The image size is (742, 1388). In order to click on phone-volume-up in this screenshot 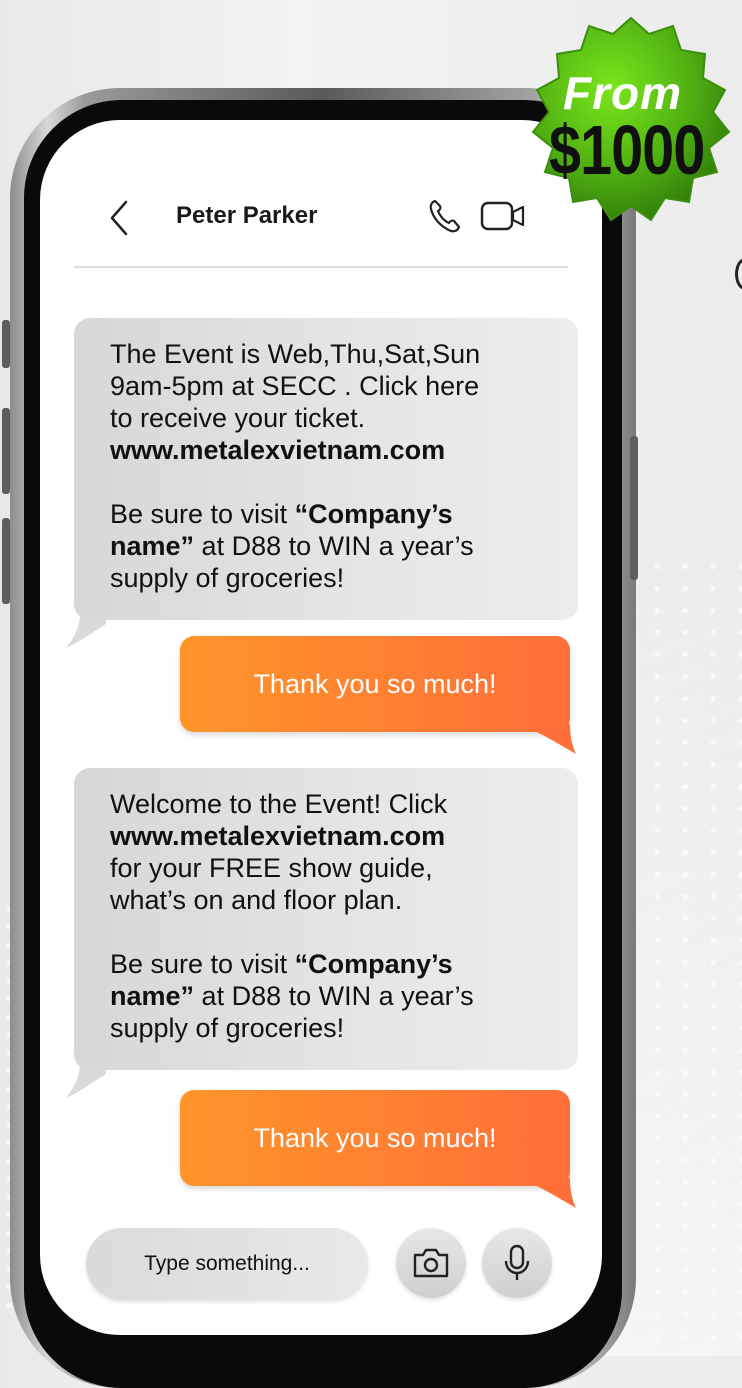, I will do `click(6, 451)`.